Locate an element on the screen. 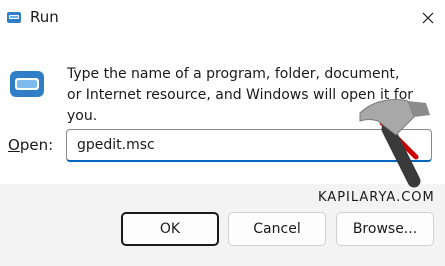  close-icon is located at coordinates (428, 18).